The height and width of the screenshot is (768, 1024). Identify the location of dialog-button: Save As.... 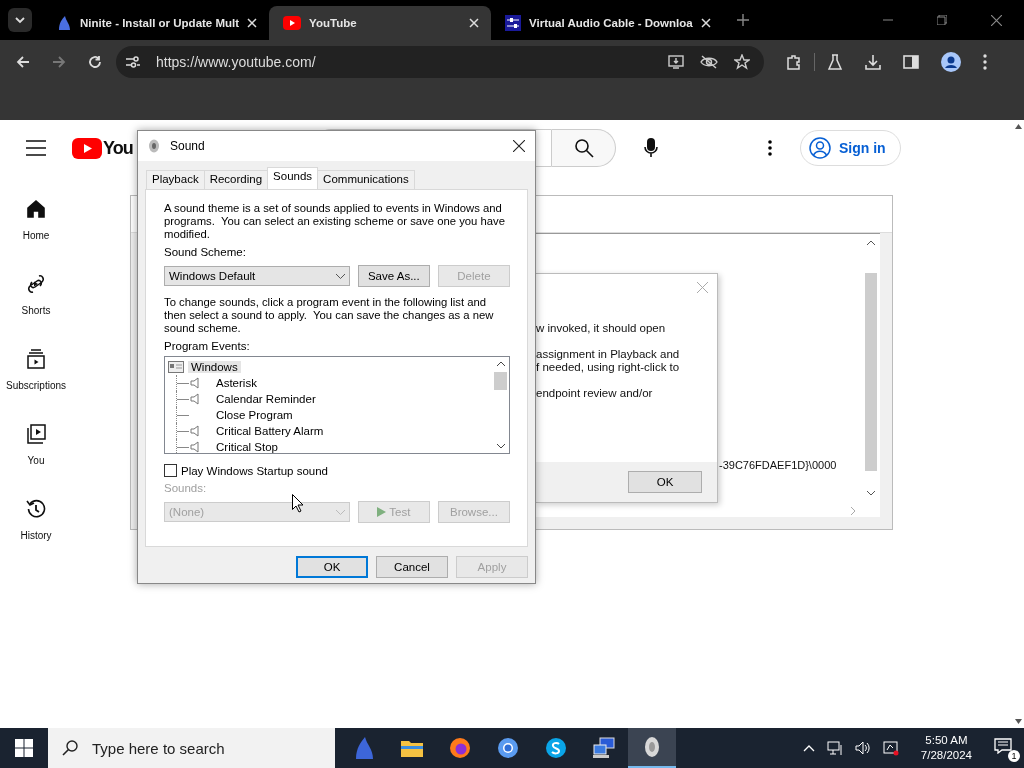
(393, 276).